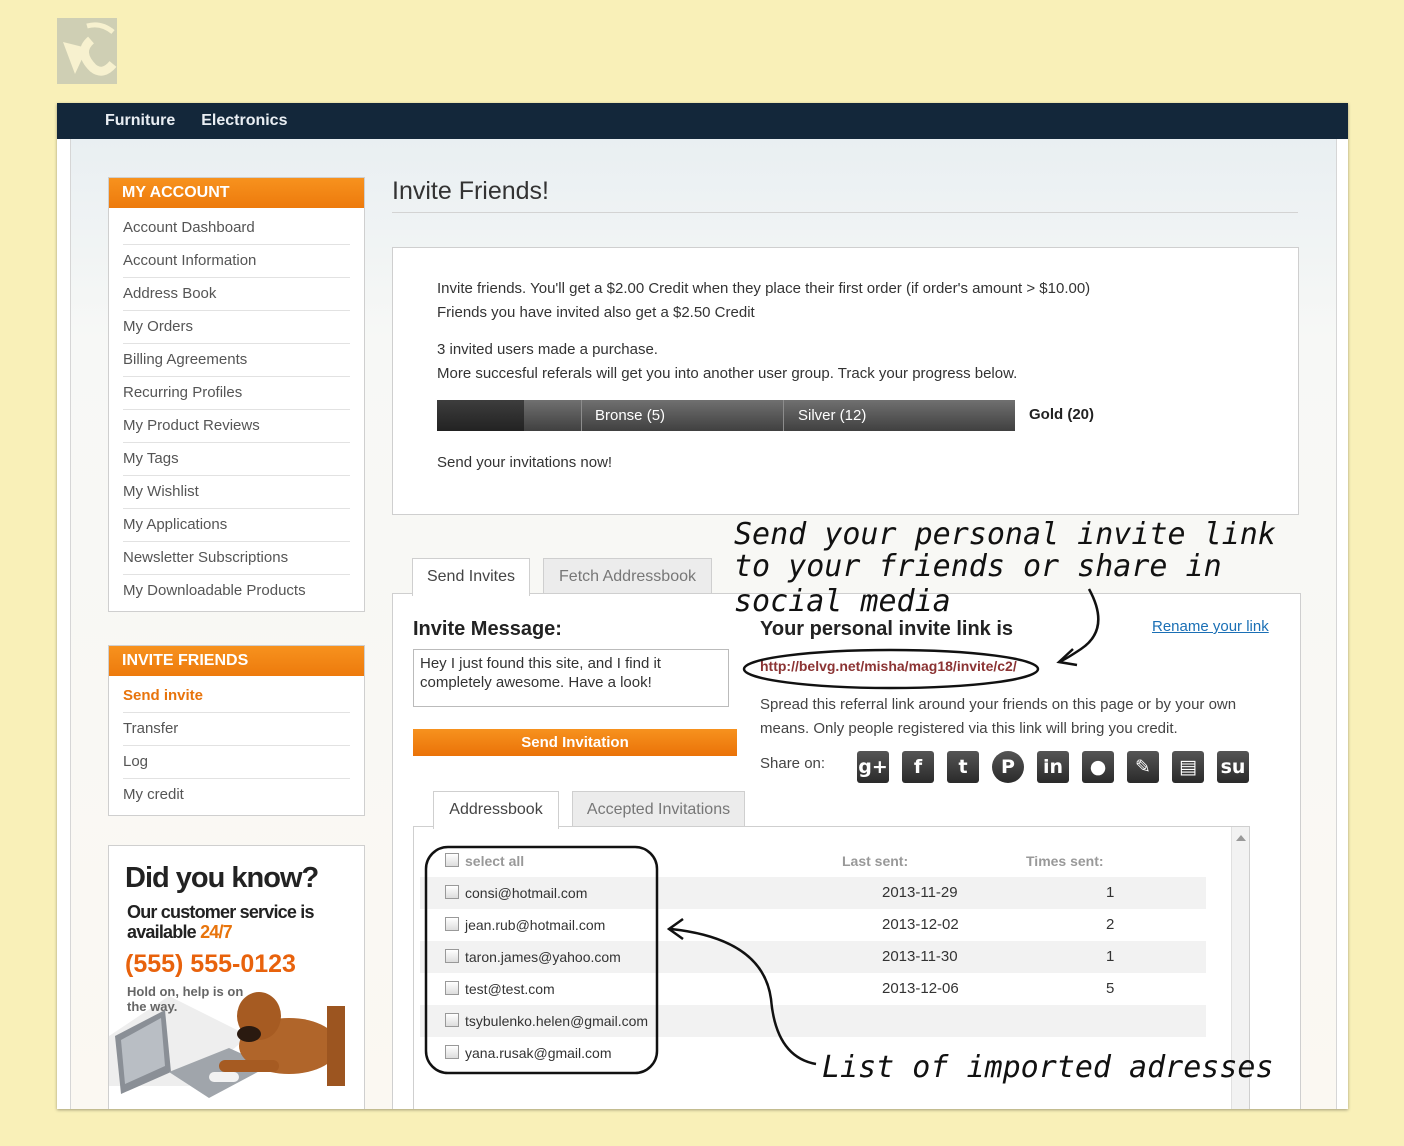  Describe the element at coordinates (1188, 767) in the screenshot. I see `delicious-icon: ▤` at that location.